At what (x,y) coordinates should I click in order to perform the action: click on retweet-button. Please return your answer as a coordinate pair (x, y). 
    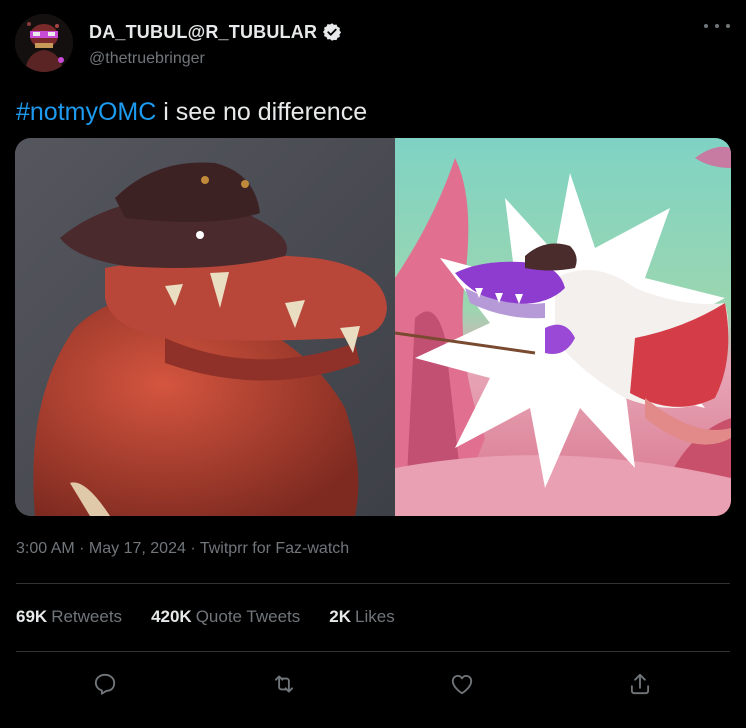
    Looking at the image, I should click on (284, 684).